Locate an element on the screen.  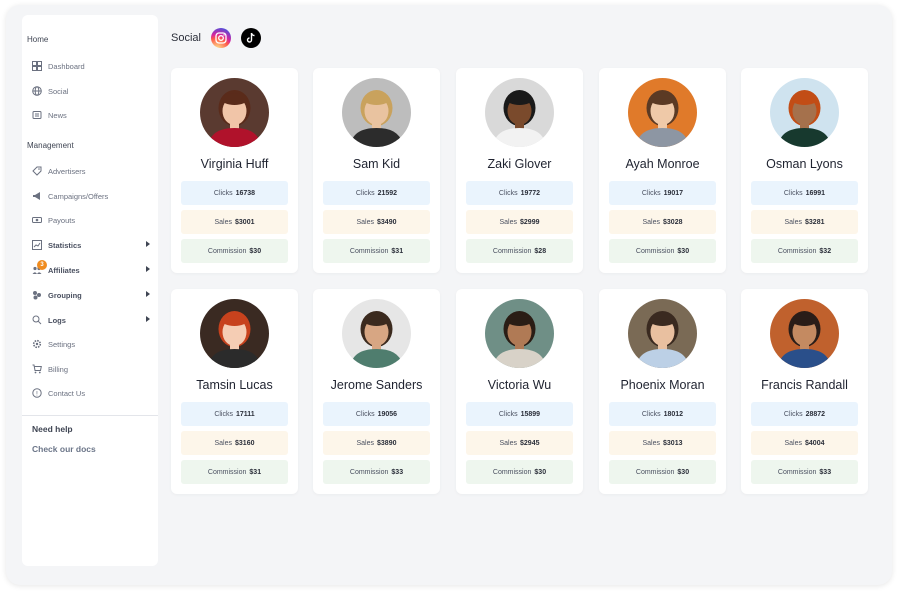
commission-value: $33 is located at coordinates (825, 472).